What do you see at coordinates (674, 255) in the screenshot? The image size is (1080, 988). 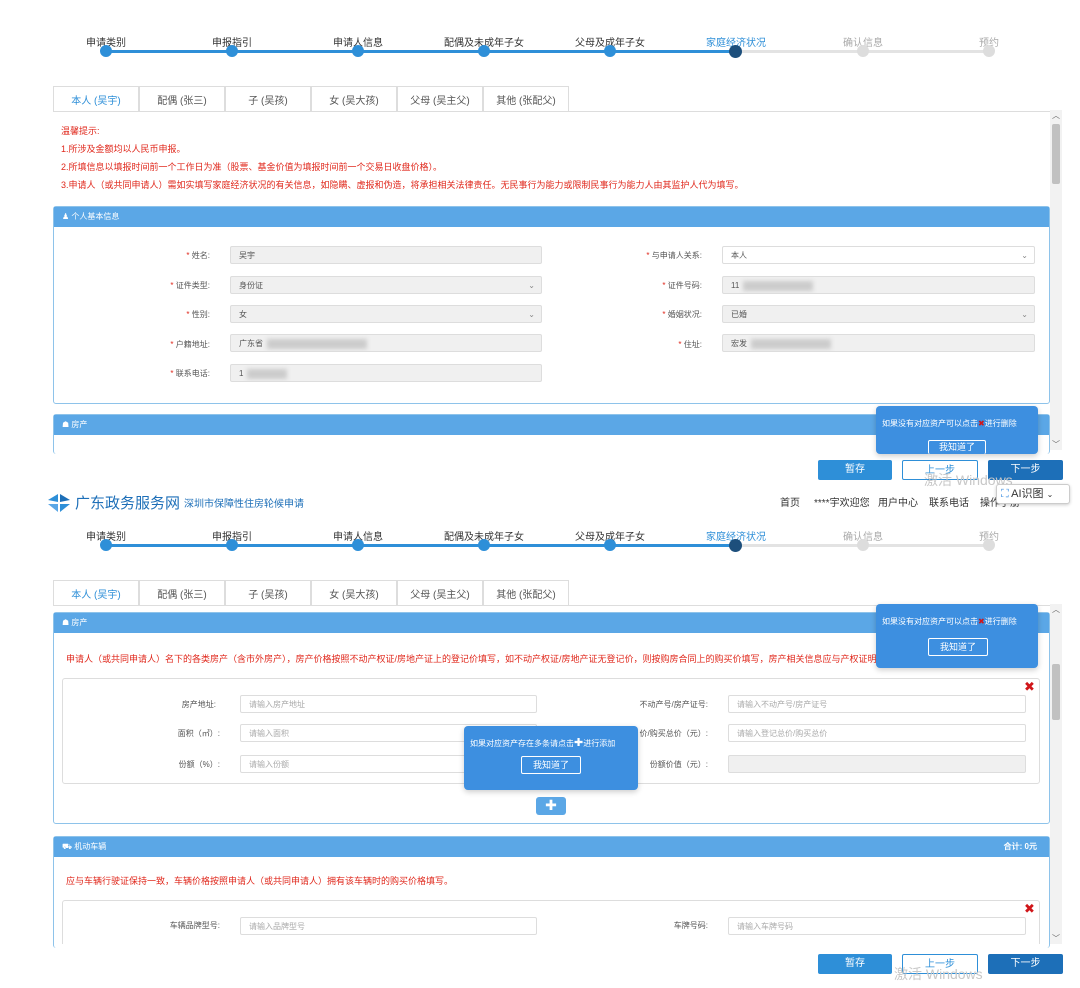 I see `relation-label: * 与申请人关系:` at bounding box center [674, 255].